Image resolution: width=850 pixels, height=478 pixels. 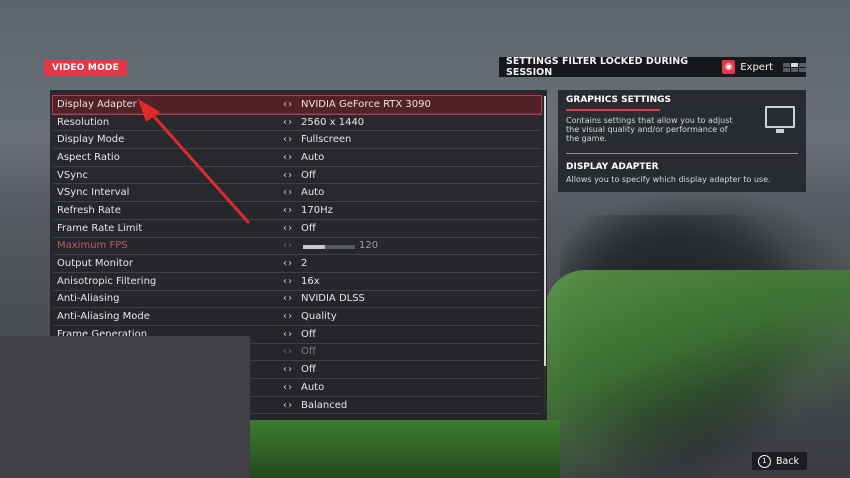 What do you see at coordinates (100, 228) in the screenshot?
I see `setting-label: Frame Rate Limit` at bounding box center [100, 228].